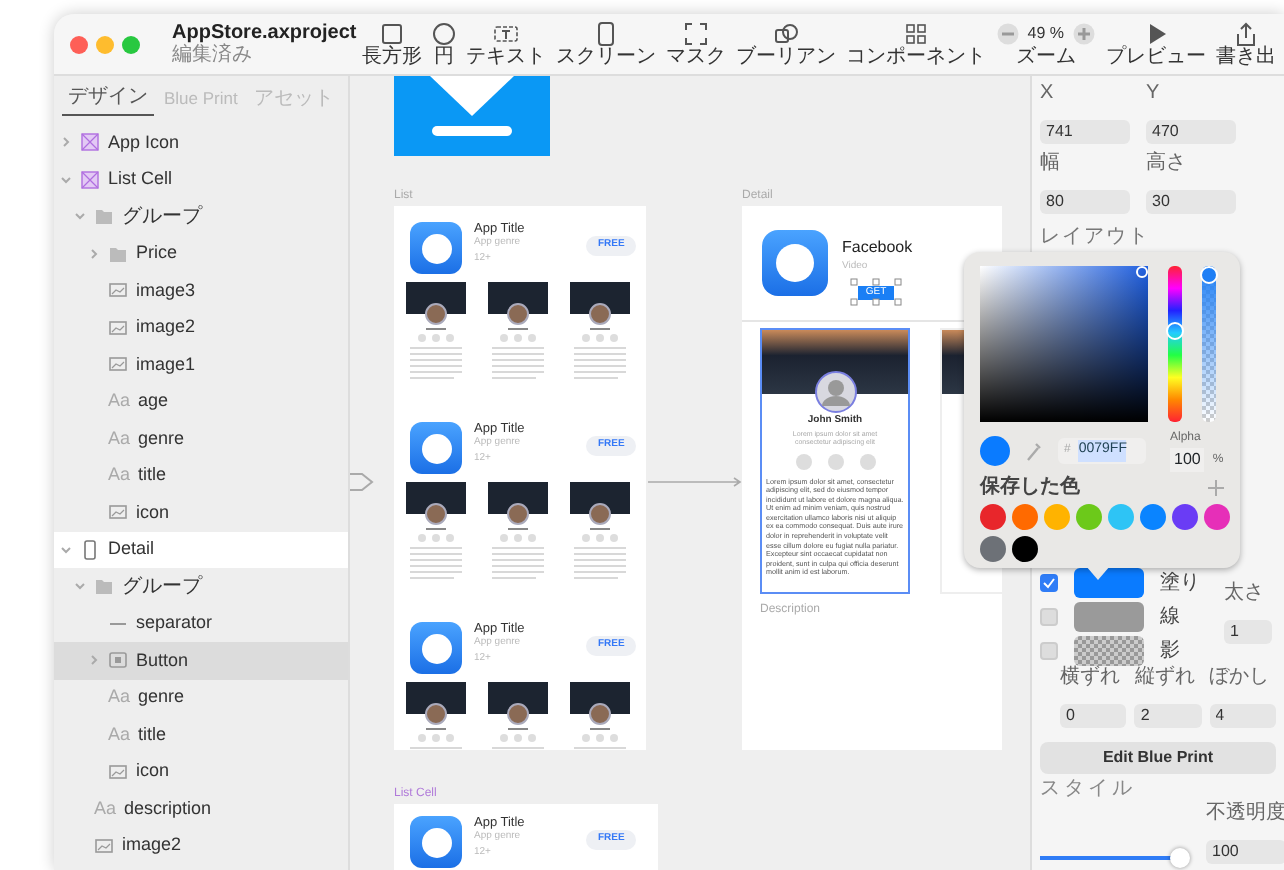 This screenshot has height=870, width=1284. I want to click on add-icon, so click(1216, 487).